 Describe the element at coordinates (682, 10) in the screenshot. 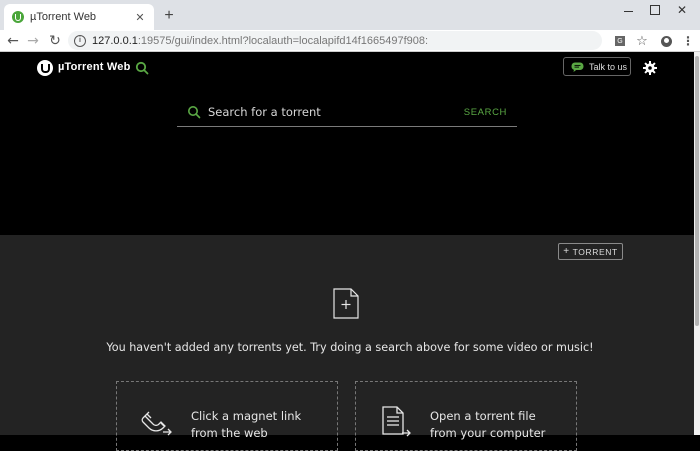

I see `window-close-button: ✕` at that location.